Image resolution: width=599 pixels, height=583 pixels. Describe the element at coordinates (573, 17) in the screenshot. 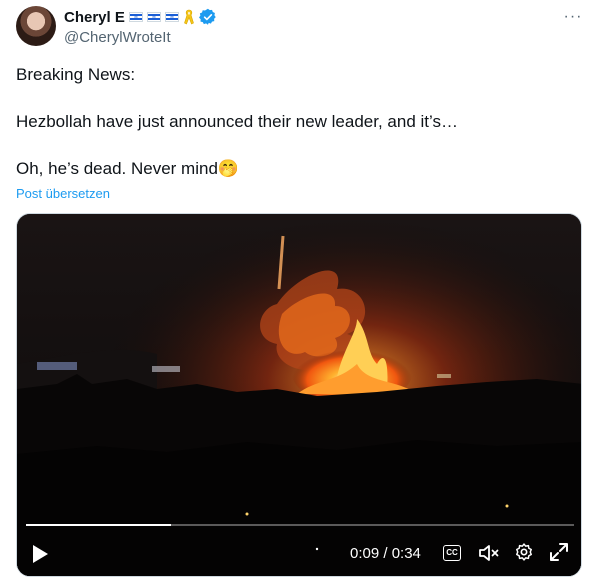

I see `more-icon: ···` at that location.